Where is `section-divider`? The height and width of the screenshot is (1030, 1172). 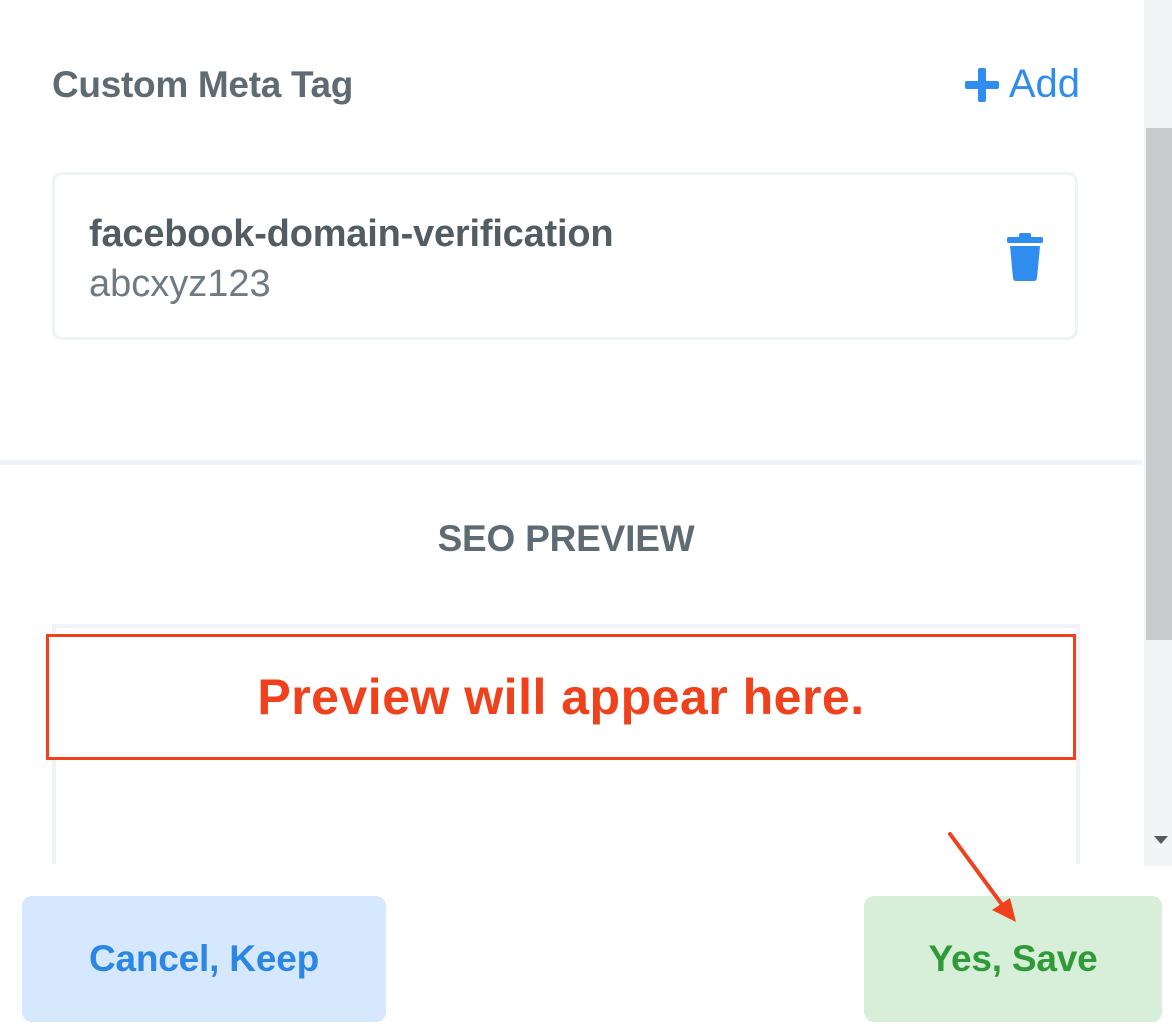
section-divider is located at coordinates (571, 462).